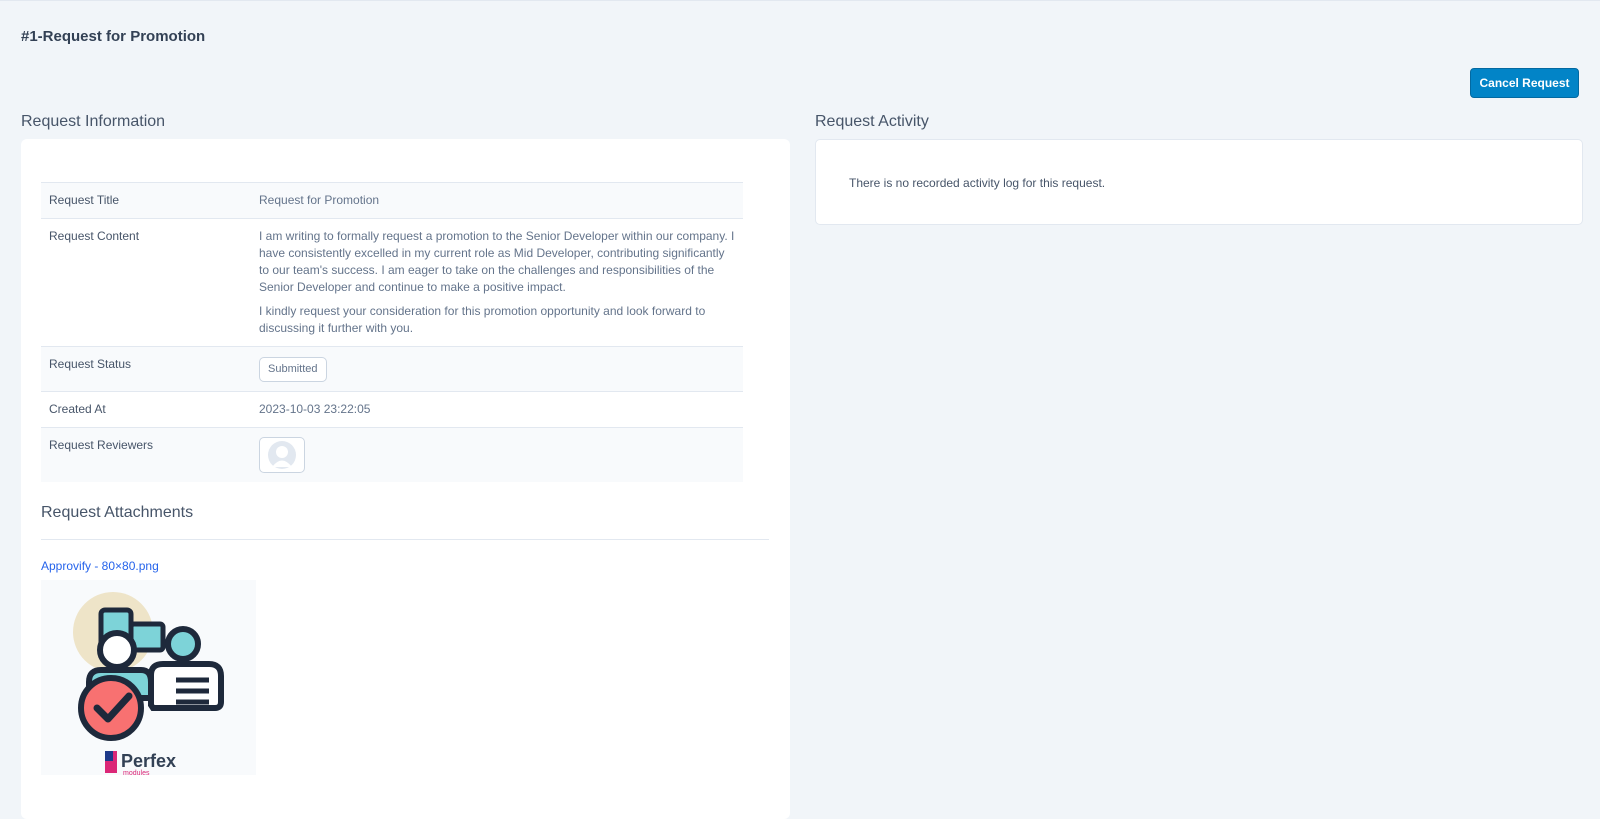 Image resolution: width=1600 pixels, height=819 pixels. I want to click on request-content-label: Request Content, so click(146, 282).